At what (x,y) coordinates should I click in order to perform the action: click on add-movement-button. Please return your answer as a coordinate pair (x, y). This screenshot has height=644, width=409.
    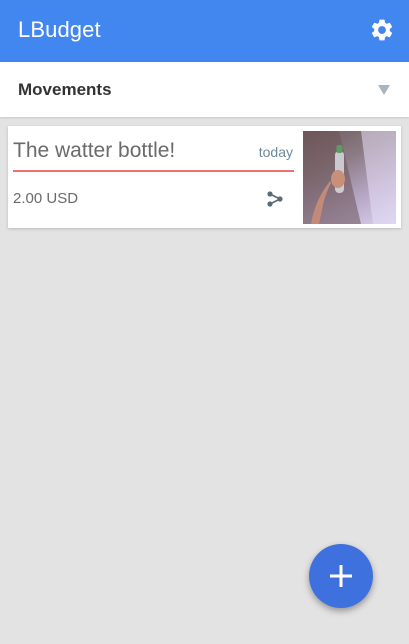
    Looking at the image, I should click on (341, 576).